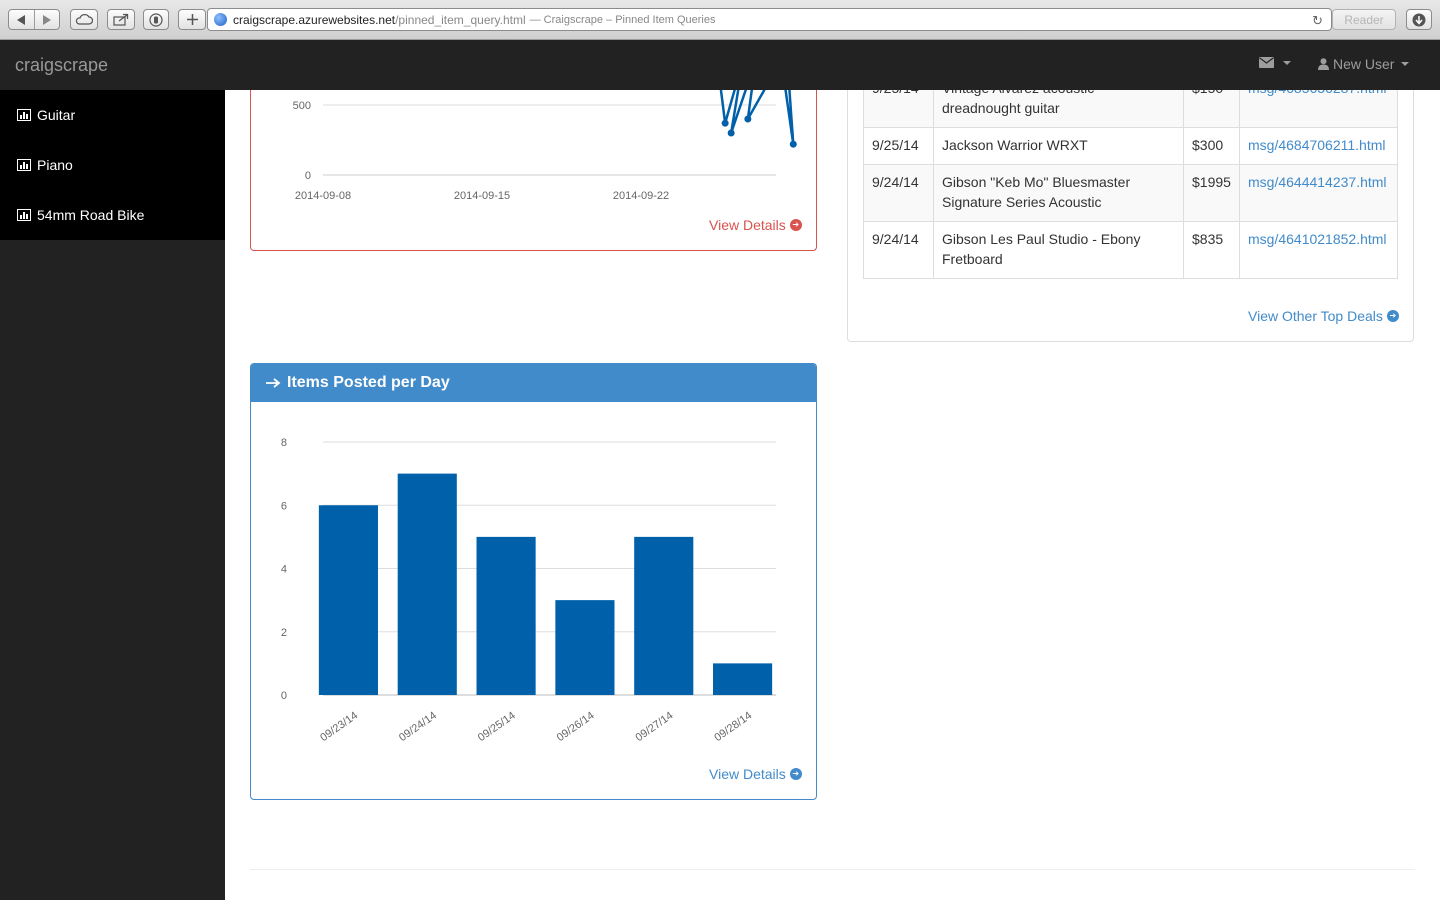  What do you see at coordinates (1058, 146) in the screenshot?
I see `deal-title: Jackson Warrior WRXT` at bounding box center [1058, 146].